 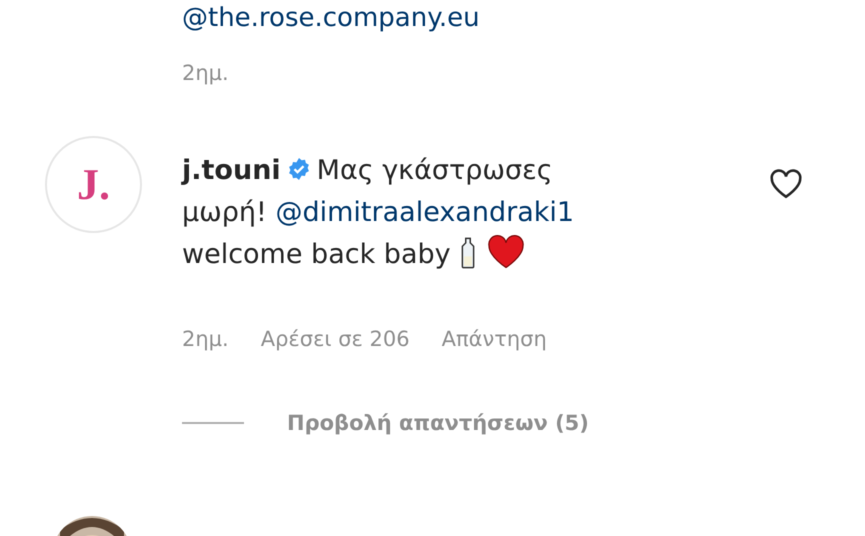 I want to click on like-button, so click(x=786, y=184).